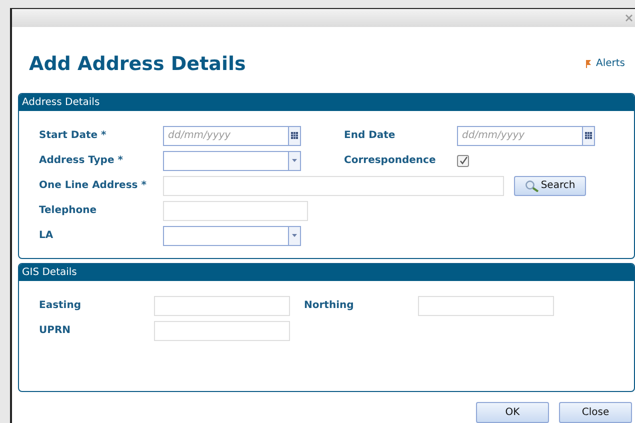 This screenshot has height=423, width=635. I want to click on panel-title: GIS Details, so click(49, 273).